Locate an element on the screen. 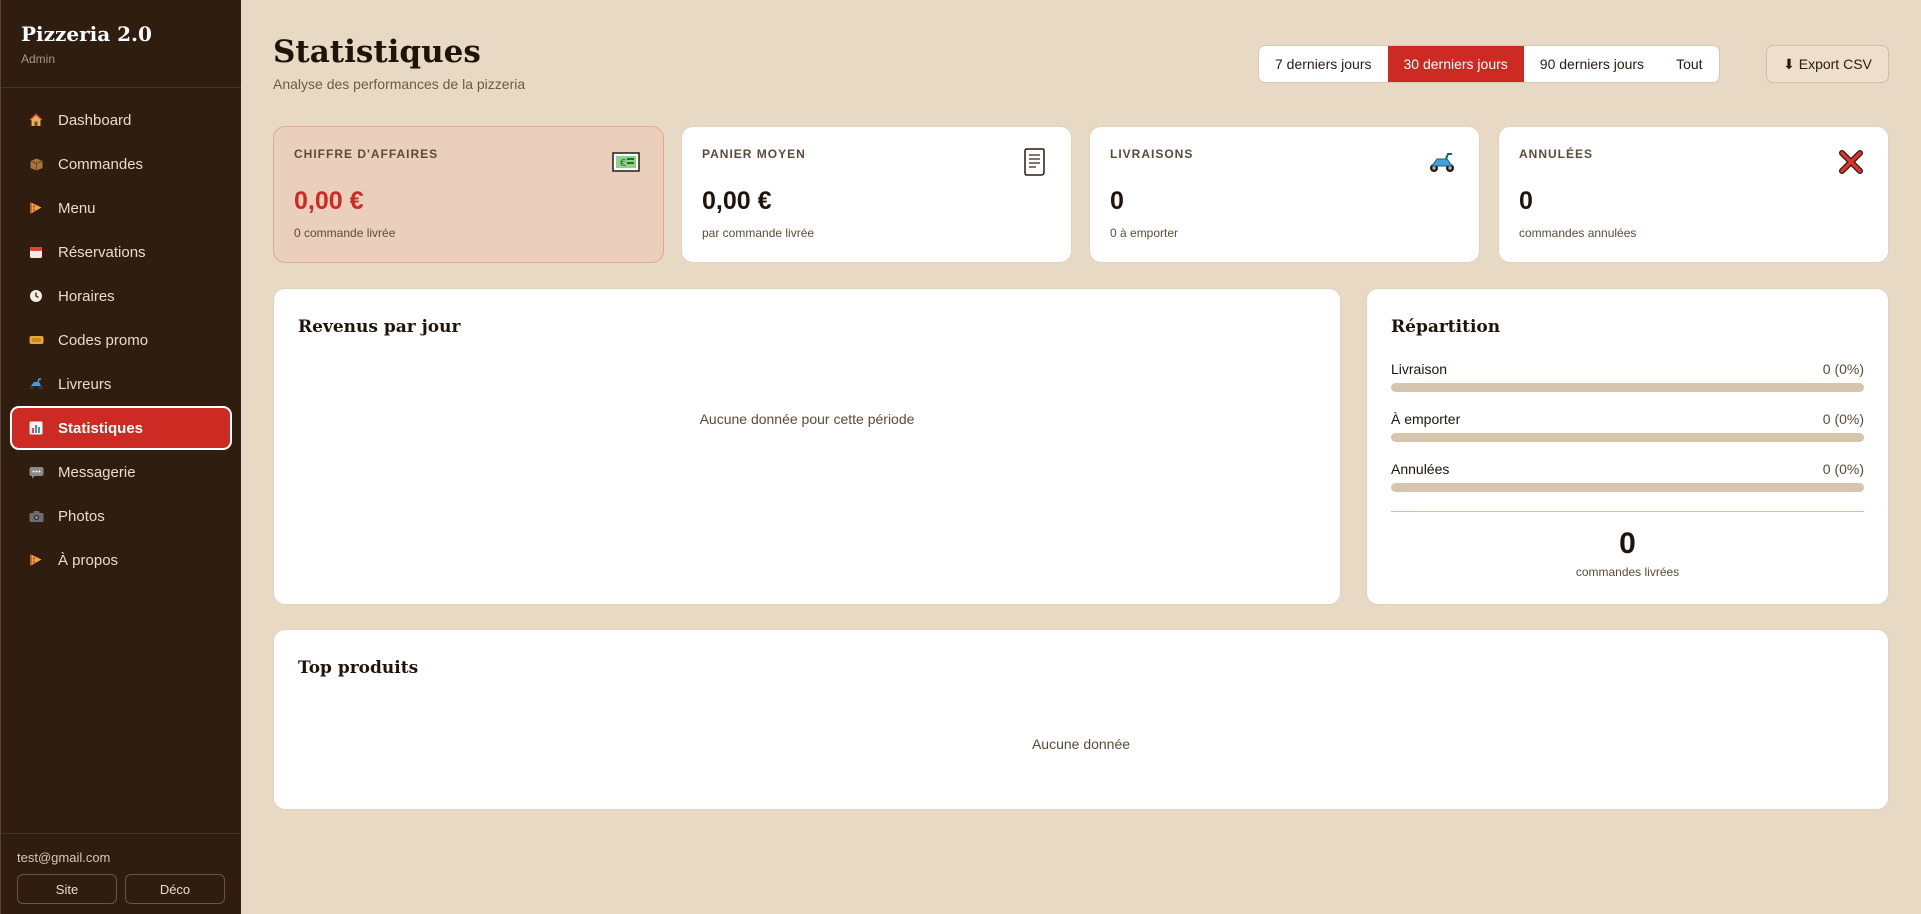 This screenshot has width=1921, height=914. kpi-card-cancelled: ANNULÉES 0 commandes annulées is located at coordinates (1693, 194).